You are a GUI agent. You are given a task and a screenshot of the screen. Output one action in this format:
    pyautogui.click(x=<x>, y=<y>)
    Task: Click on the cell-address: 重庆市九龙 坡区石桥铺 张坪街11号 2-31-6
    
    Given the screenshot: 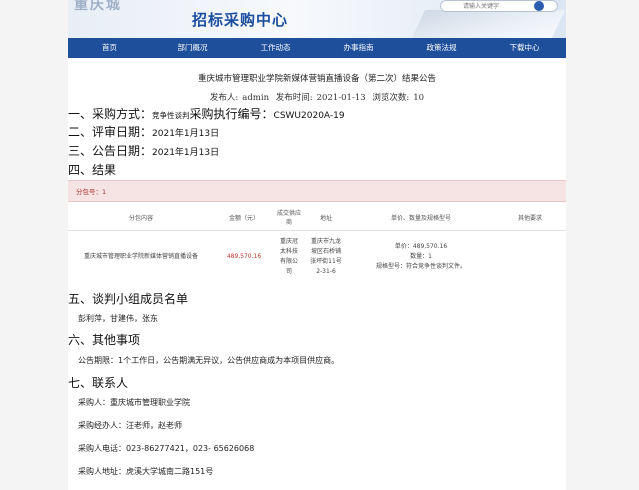 What is the action you would take?
    pyautogui.click(x=326, y=257)
    